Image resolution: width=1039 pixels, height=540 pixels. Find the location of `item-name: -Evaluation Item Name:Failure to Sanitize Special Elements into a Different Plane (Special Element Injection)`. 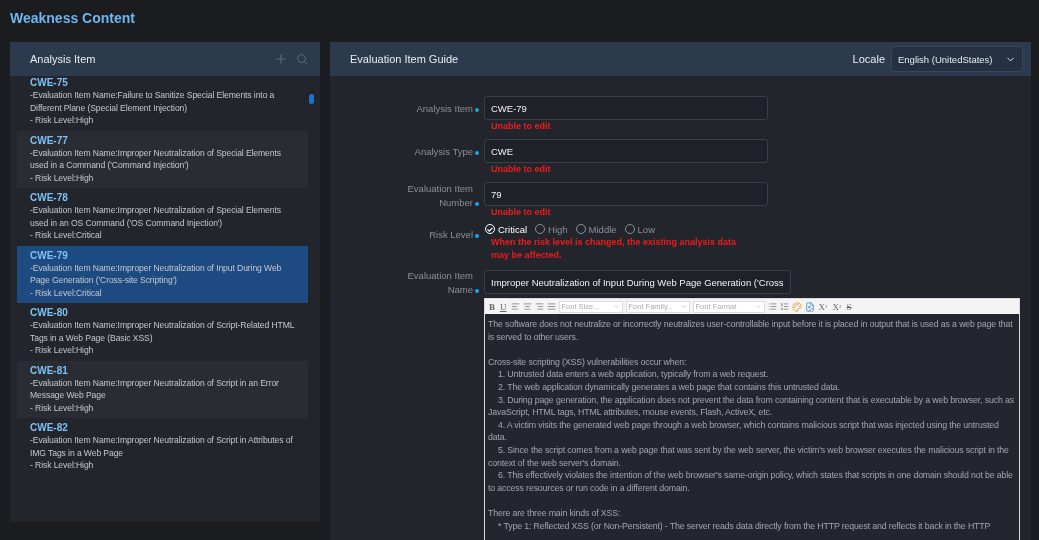

item-name: -Evaluation Item Name:Failure to Sanitize Special Elements into a Different Plane (Special Element Injection) is located at coordinates (153, 101).